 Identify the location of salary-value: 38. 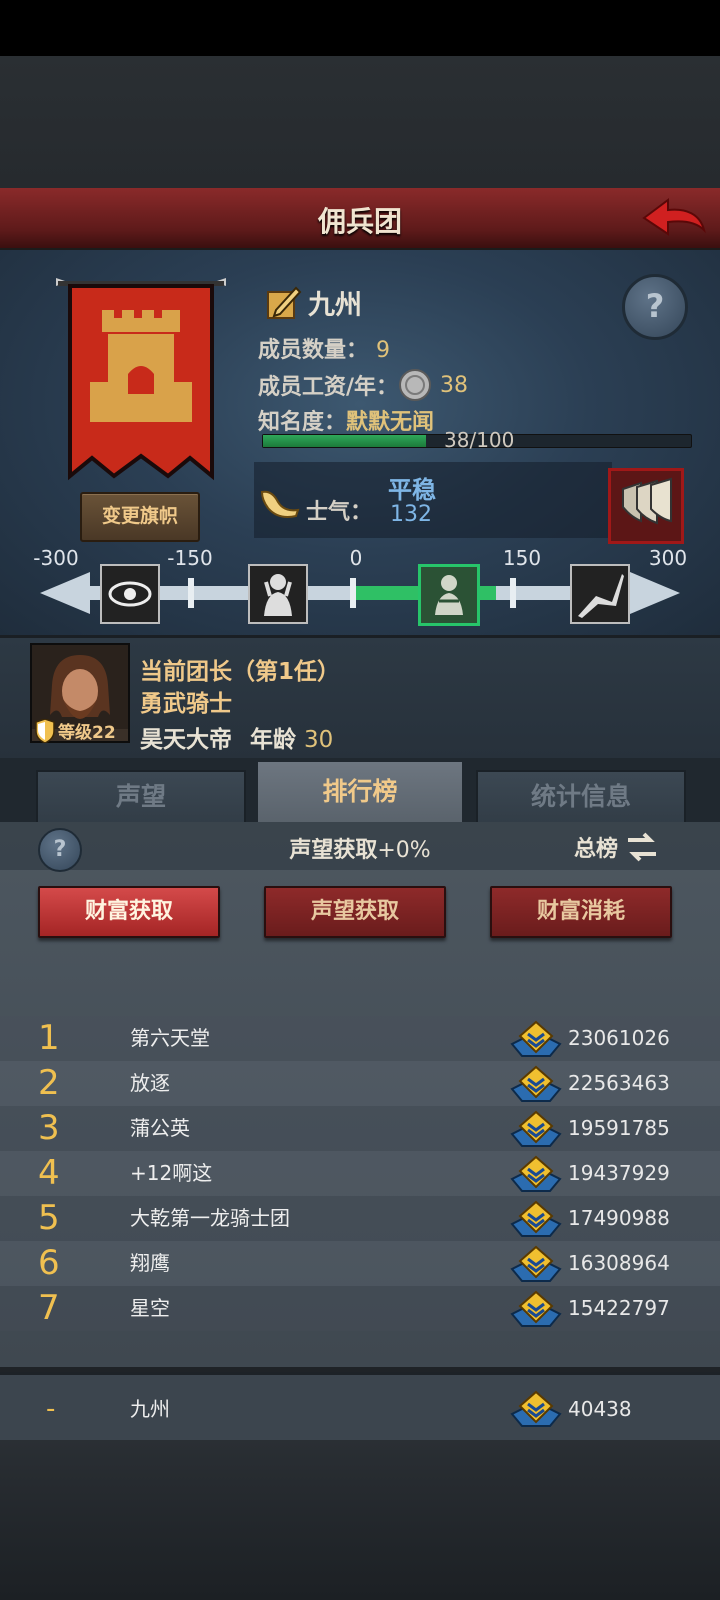
(454, 385).